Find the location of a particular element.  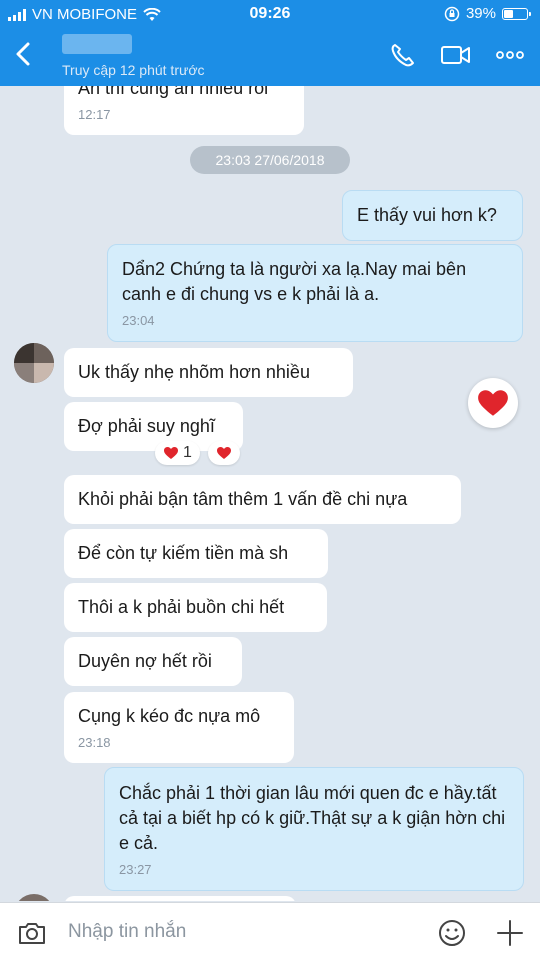

camera-icon is located at coordinates (32, 933).